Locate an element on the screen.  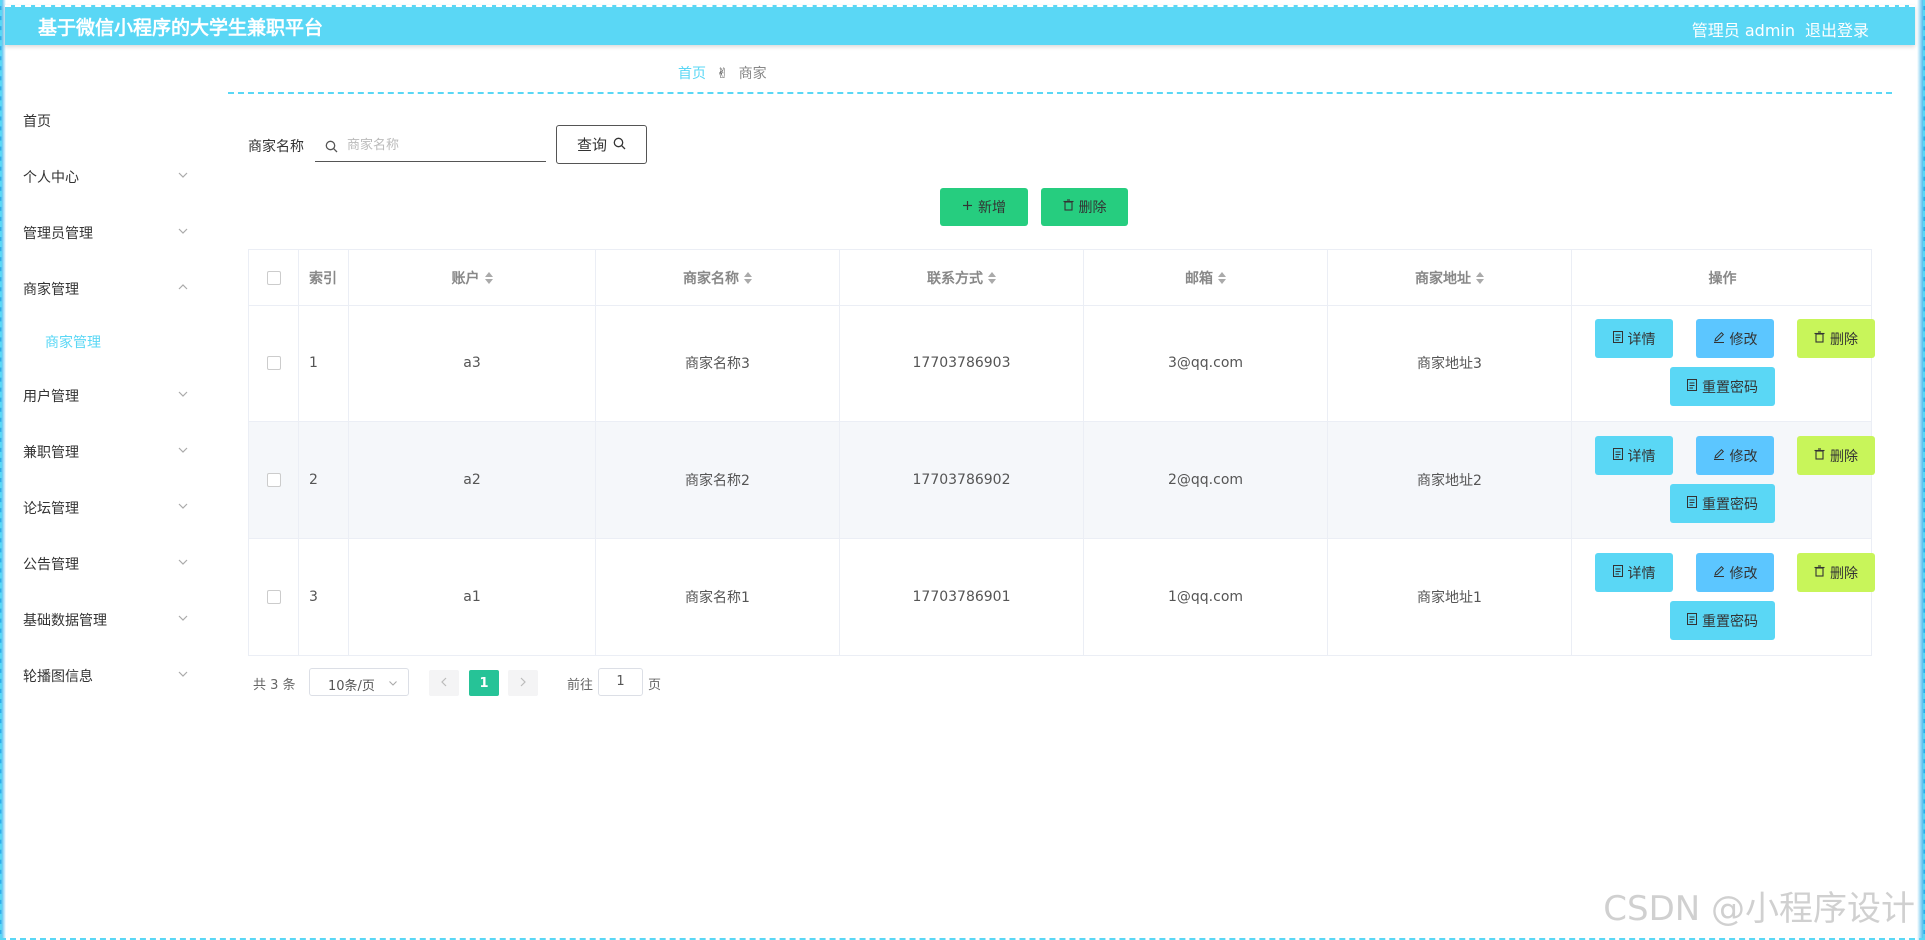
app-title: 基于微信小程序的大学生兼职平台 is located at coordinates (181, 28).